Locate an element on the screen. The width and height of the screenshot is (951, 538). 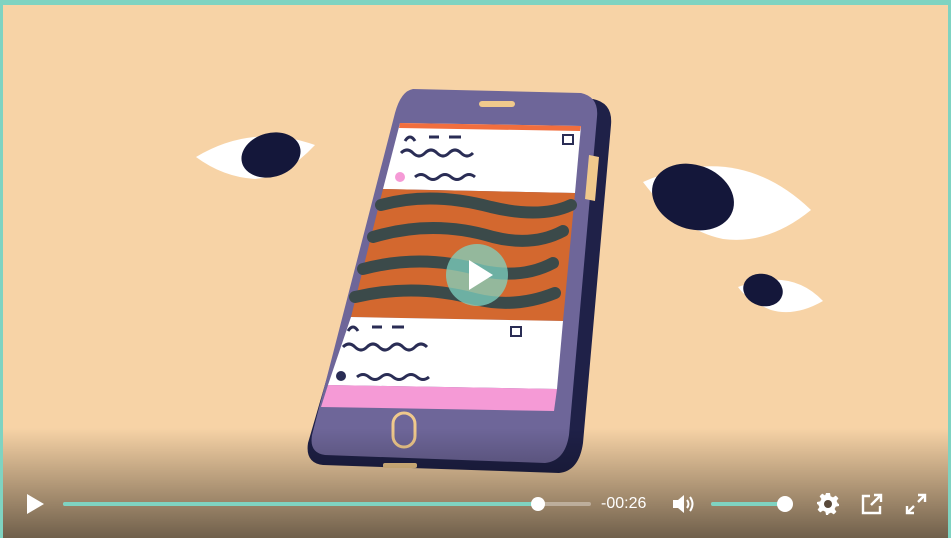
control-bar: -00:26 is located at coordinates (475, 504).